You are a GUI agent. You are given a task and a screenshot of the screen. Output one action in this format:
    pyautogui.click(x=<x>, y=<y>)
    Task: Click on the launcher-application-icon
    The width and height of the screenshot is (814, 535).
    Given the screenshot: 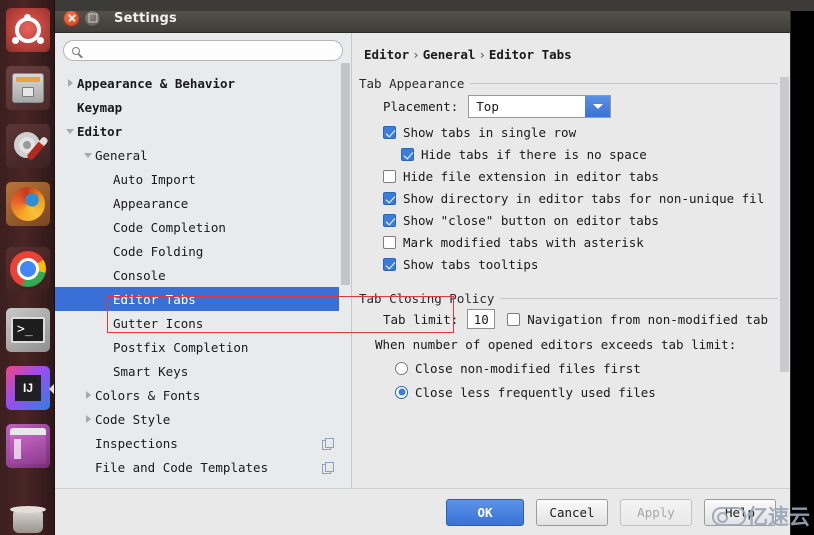 What is the action you would take?
    pyautogui.click(x=28, y=446)
    